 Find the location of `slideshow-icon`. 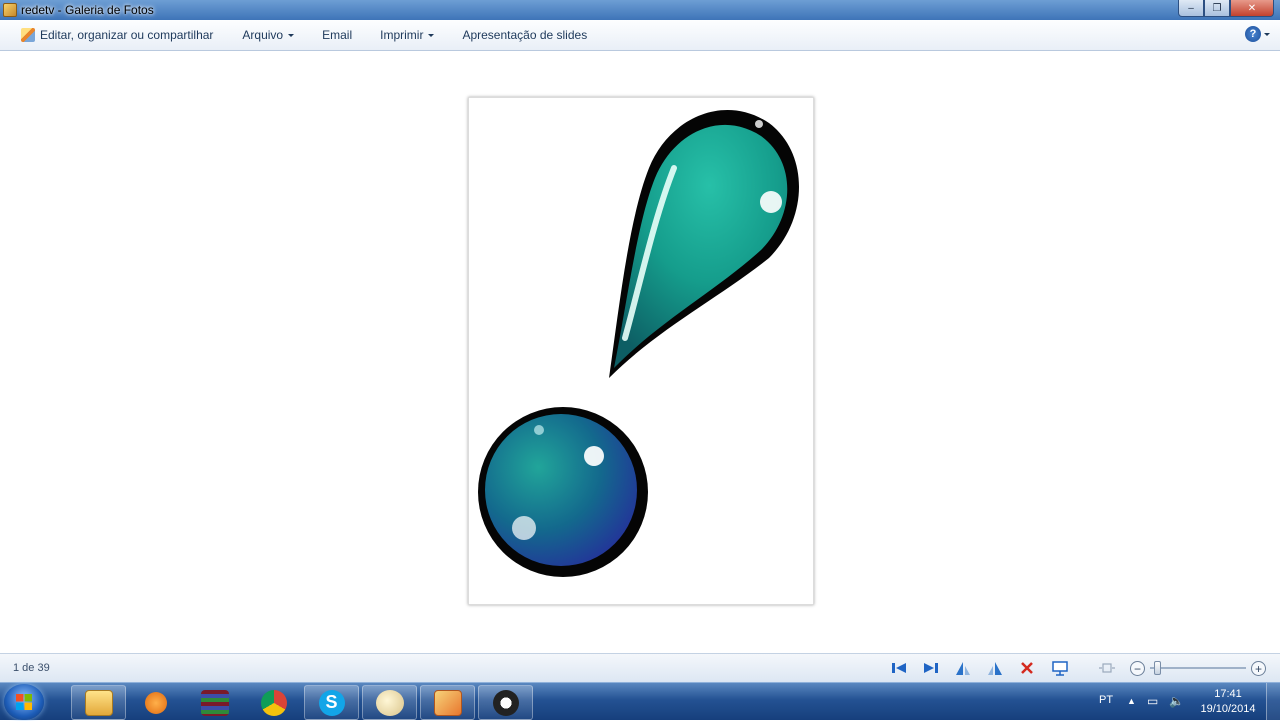

slideshow-icon is located at coordinates (1060, 668).